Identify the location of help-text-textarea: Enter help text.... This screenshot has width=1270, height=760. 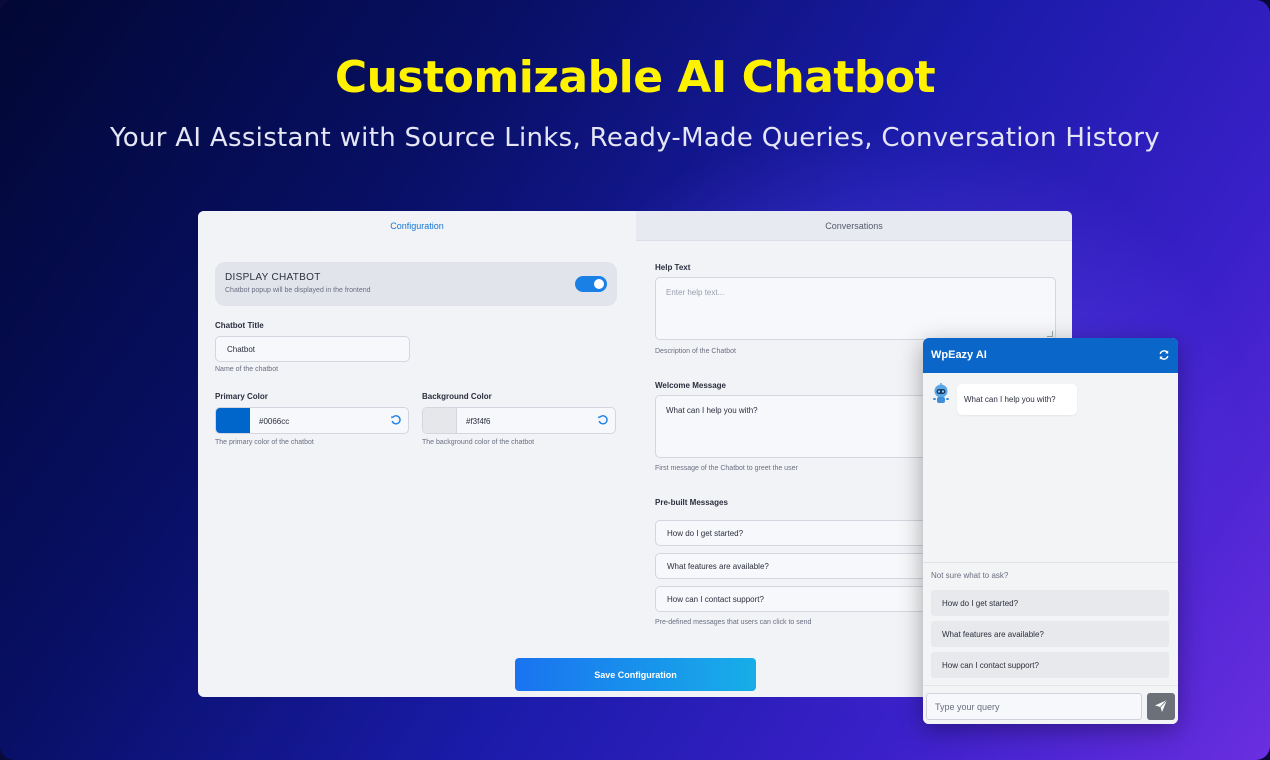
(855, 308).